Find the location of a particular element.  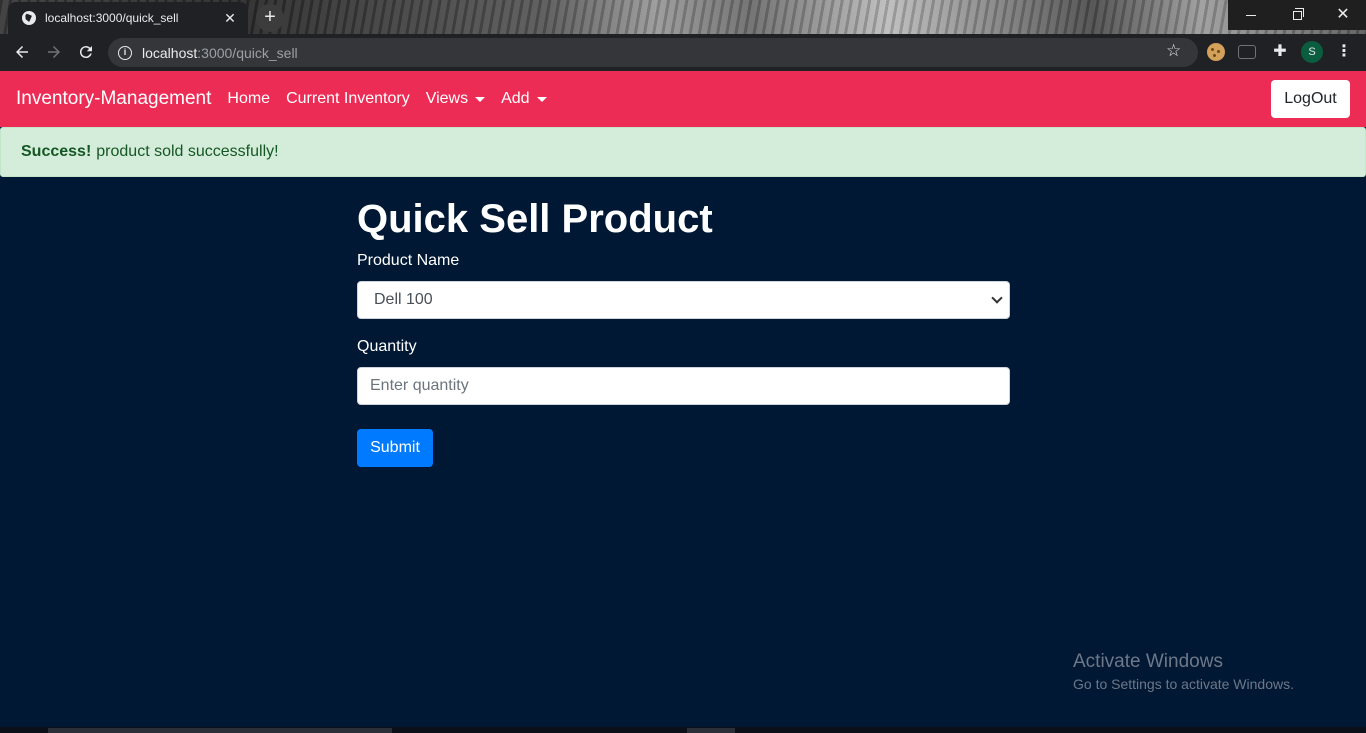

restore-icon is located at coordinates (1298, 13).